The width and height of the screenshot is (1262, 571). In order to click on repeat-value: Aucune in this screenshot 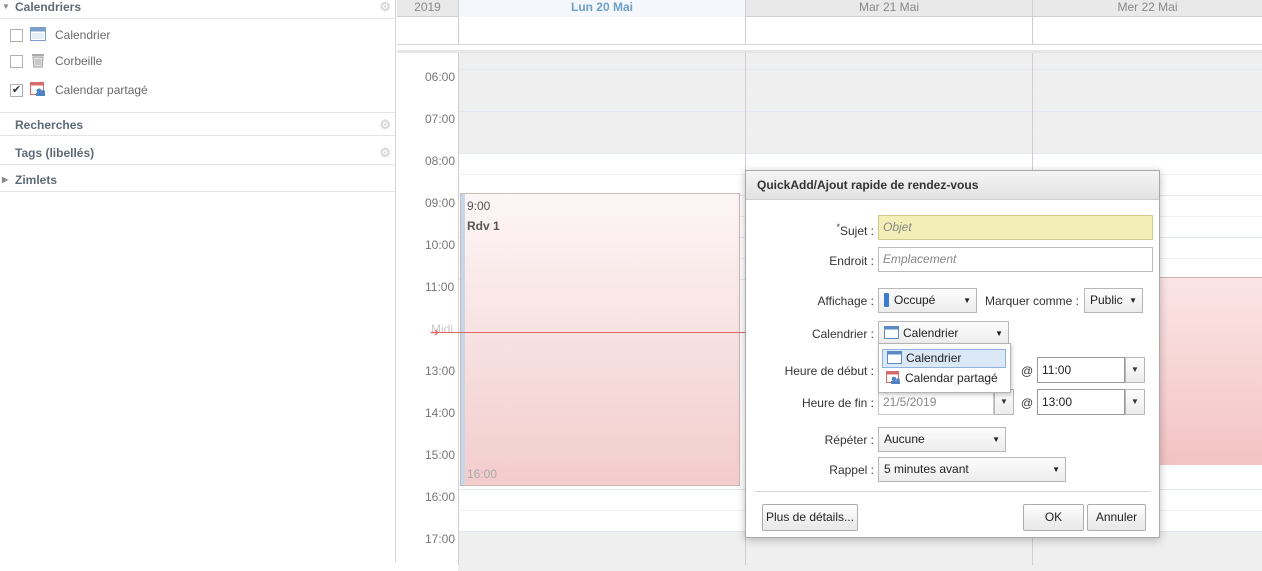, I will do `click(904, 439)`.